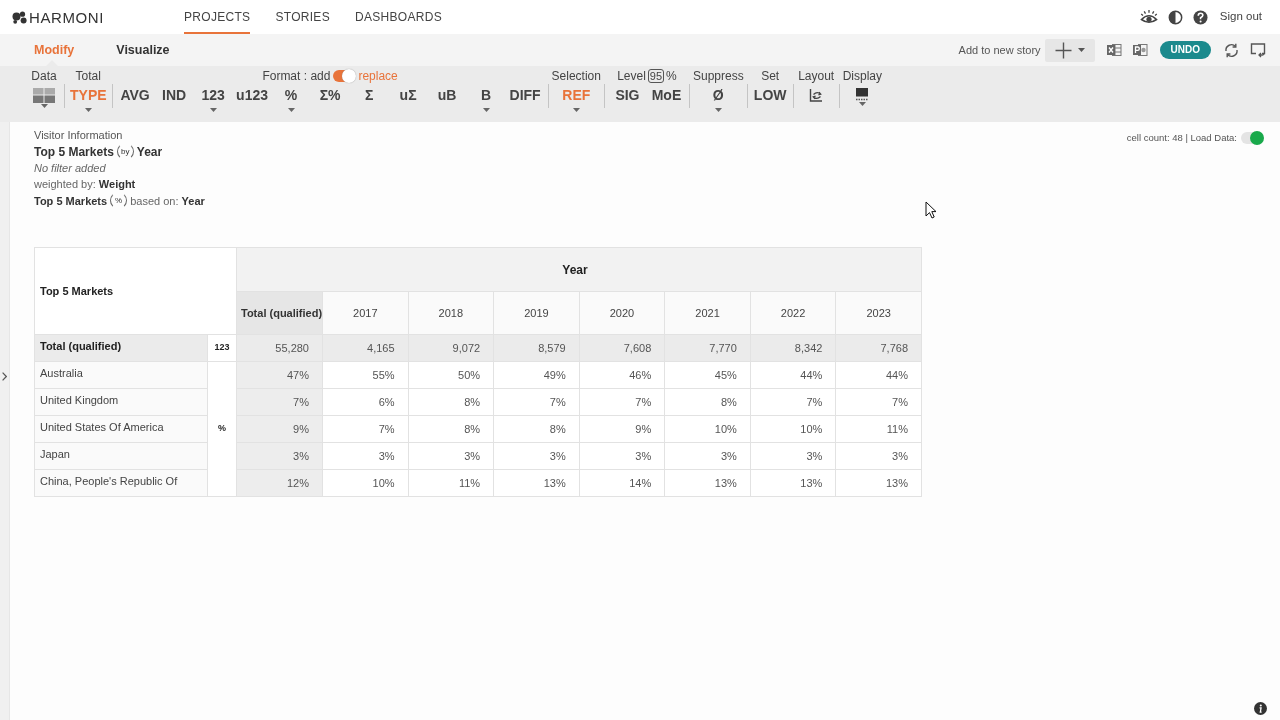  What do you see at coordinates (125, 151) in the screenshot?
I see `swap-button: by` at bounding box center [125, 151].